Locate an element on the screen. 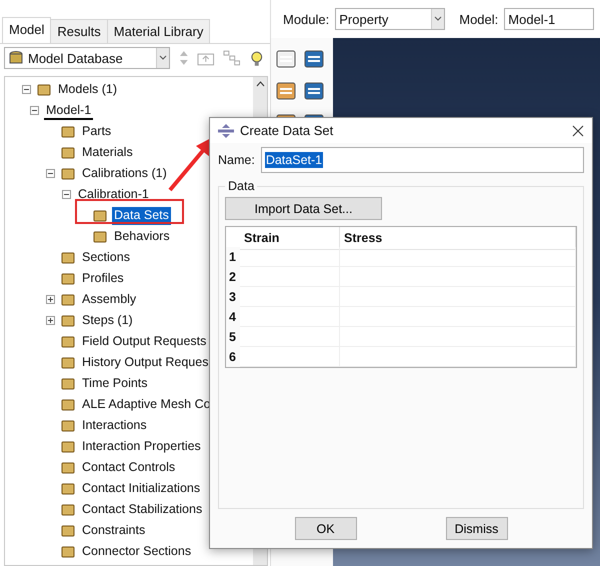 The width and height of the screenshot is (600, 566). group-title: Data is located at coordinates (241, 186).